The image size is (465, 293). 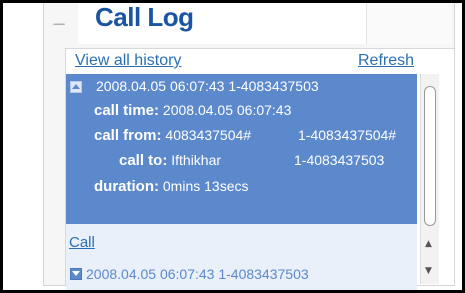 What do you see at coordinates (208, 135) in the screenshot?
I see `call-from-value: 4083437504#` at bounding box center [208, 135].